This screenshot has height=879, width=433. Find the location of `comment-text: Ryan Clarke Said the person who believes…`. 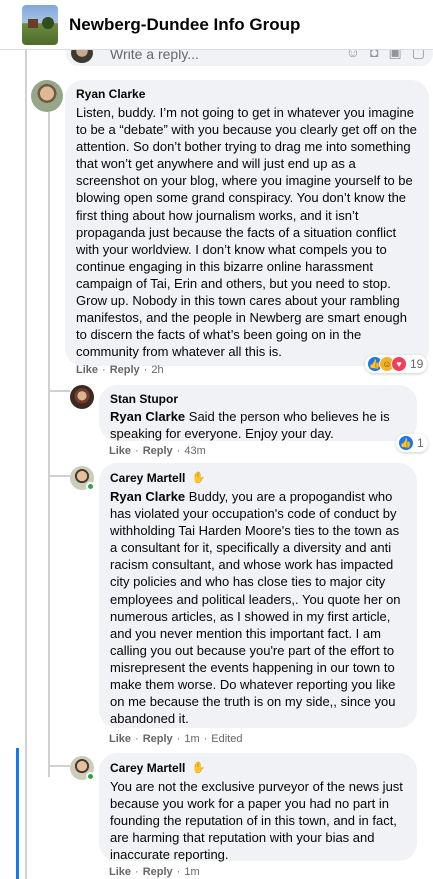

comment-text: Ryan Clarke Said the person who believes… is located at coordinates (258, 425).